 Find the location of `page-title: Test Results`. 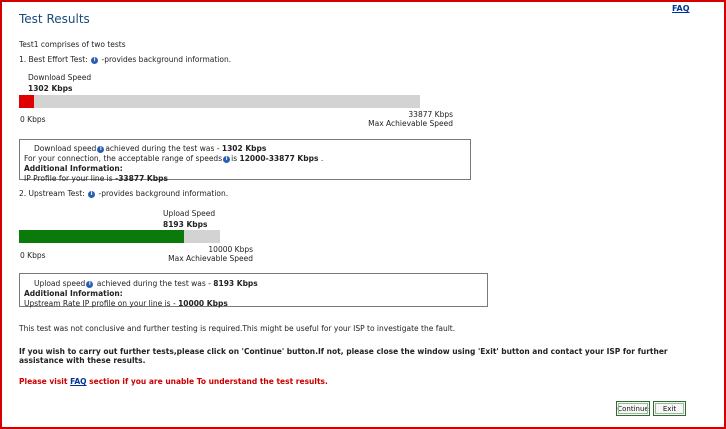

page-title: Test Results is located at coordinates (54, 19).